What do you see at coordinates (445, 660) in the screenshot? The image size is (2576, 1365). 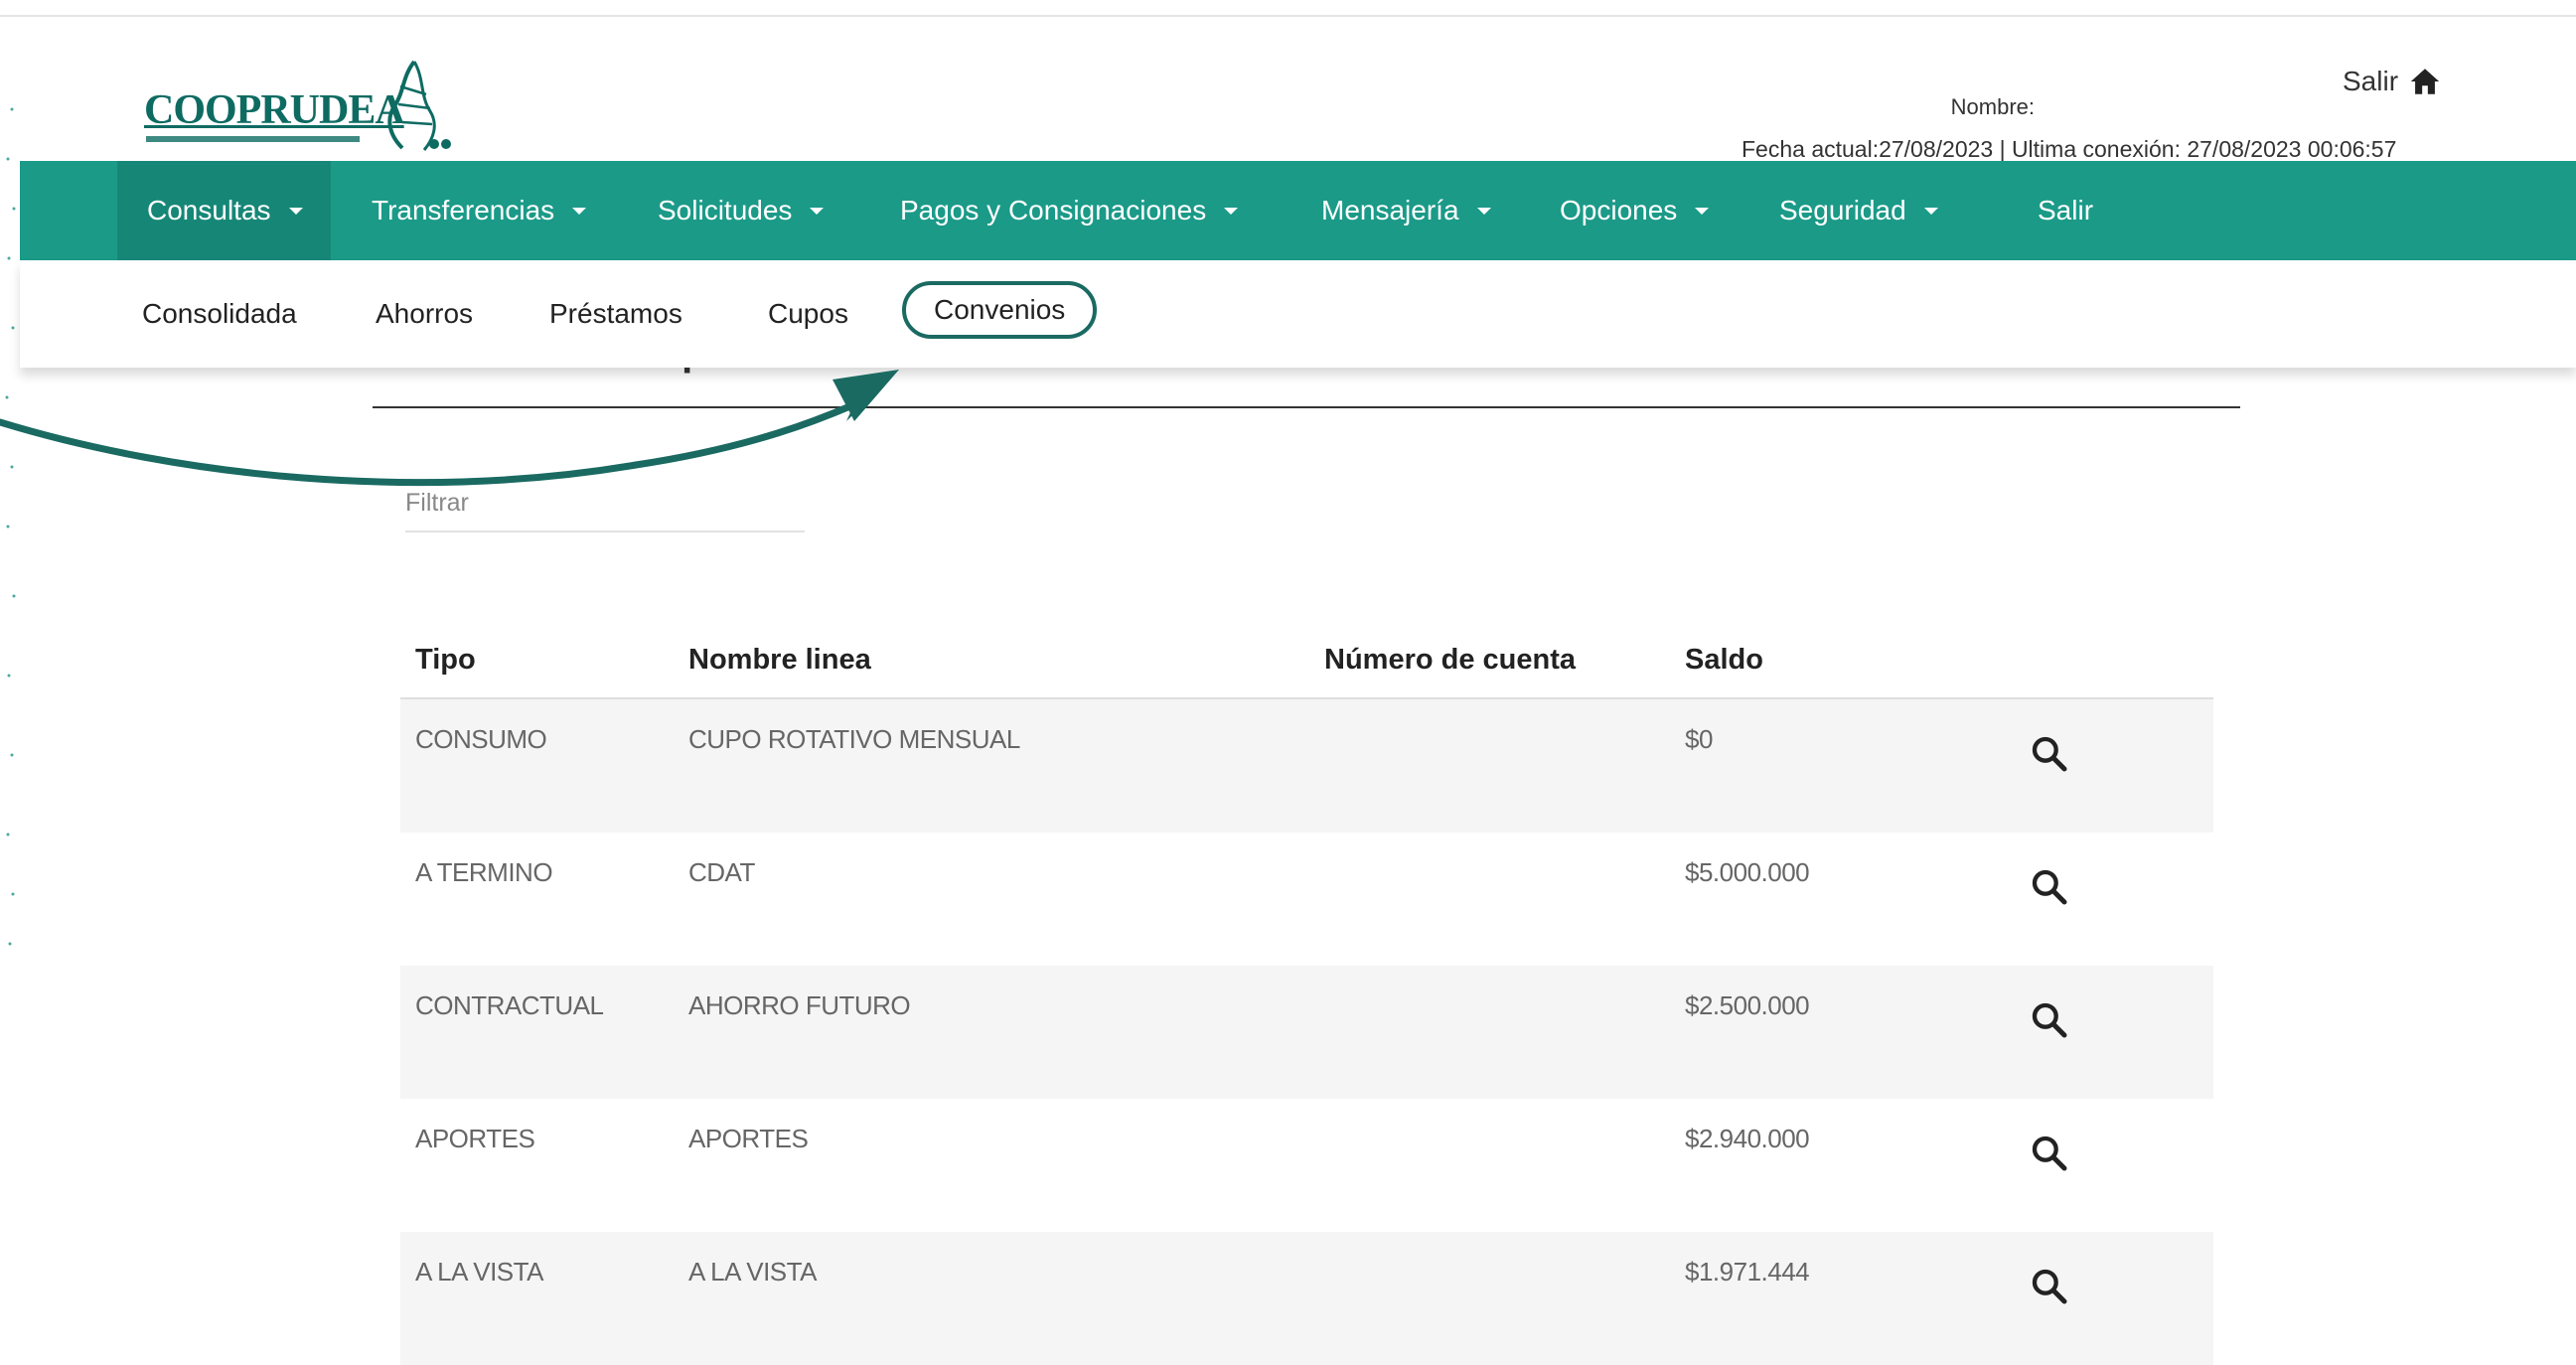 I see `col-tipo: Tipo` at bounding box center [445, 660].